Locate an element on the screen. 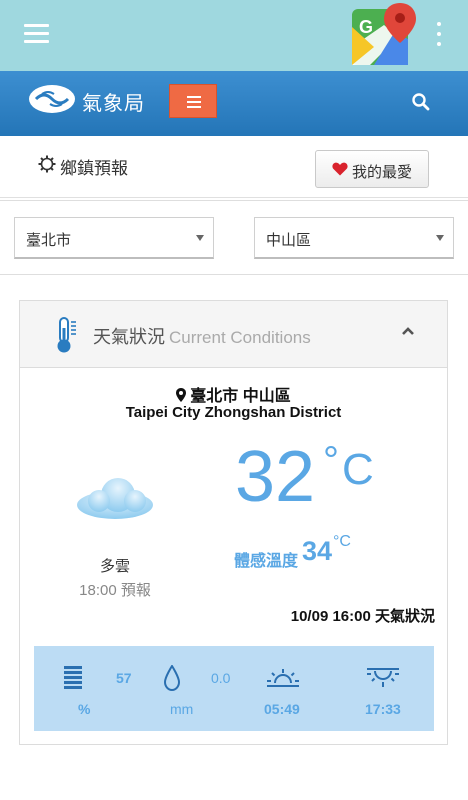  favorites-button: 我的最愛 is located at coordinates (372, 169).